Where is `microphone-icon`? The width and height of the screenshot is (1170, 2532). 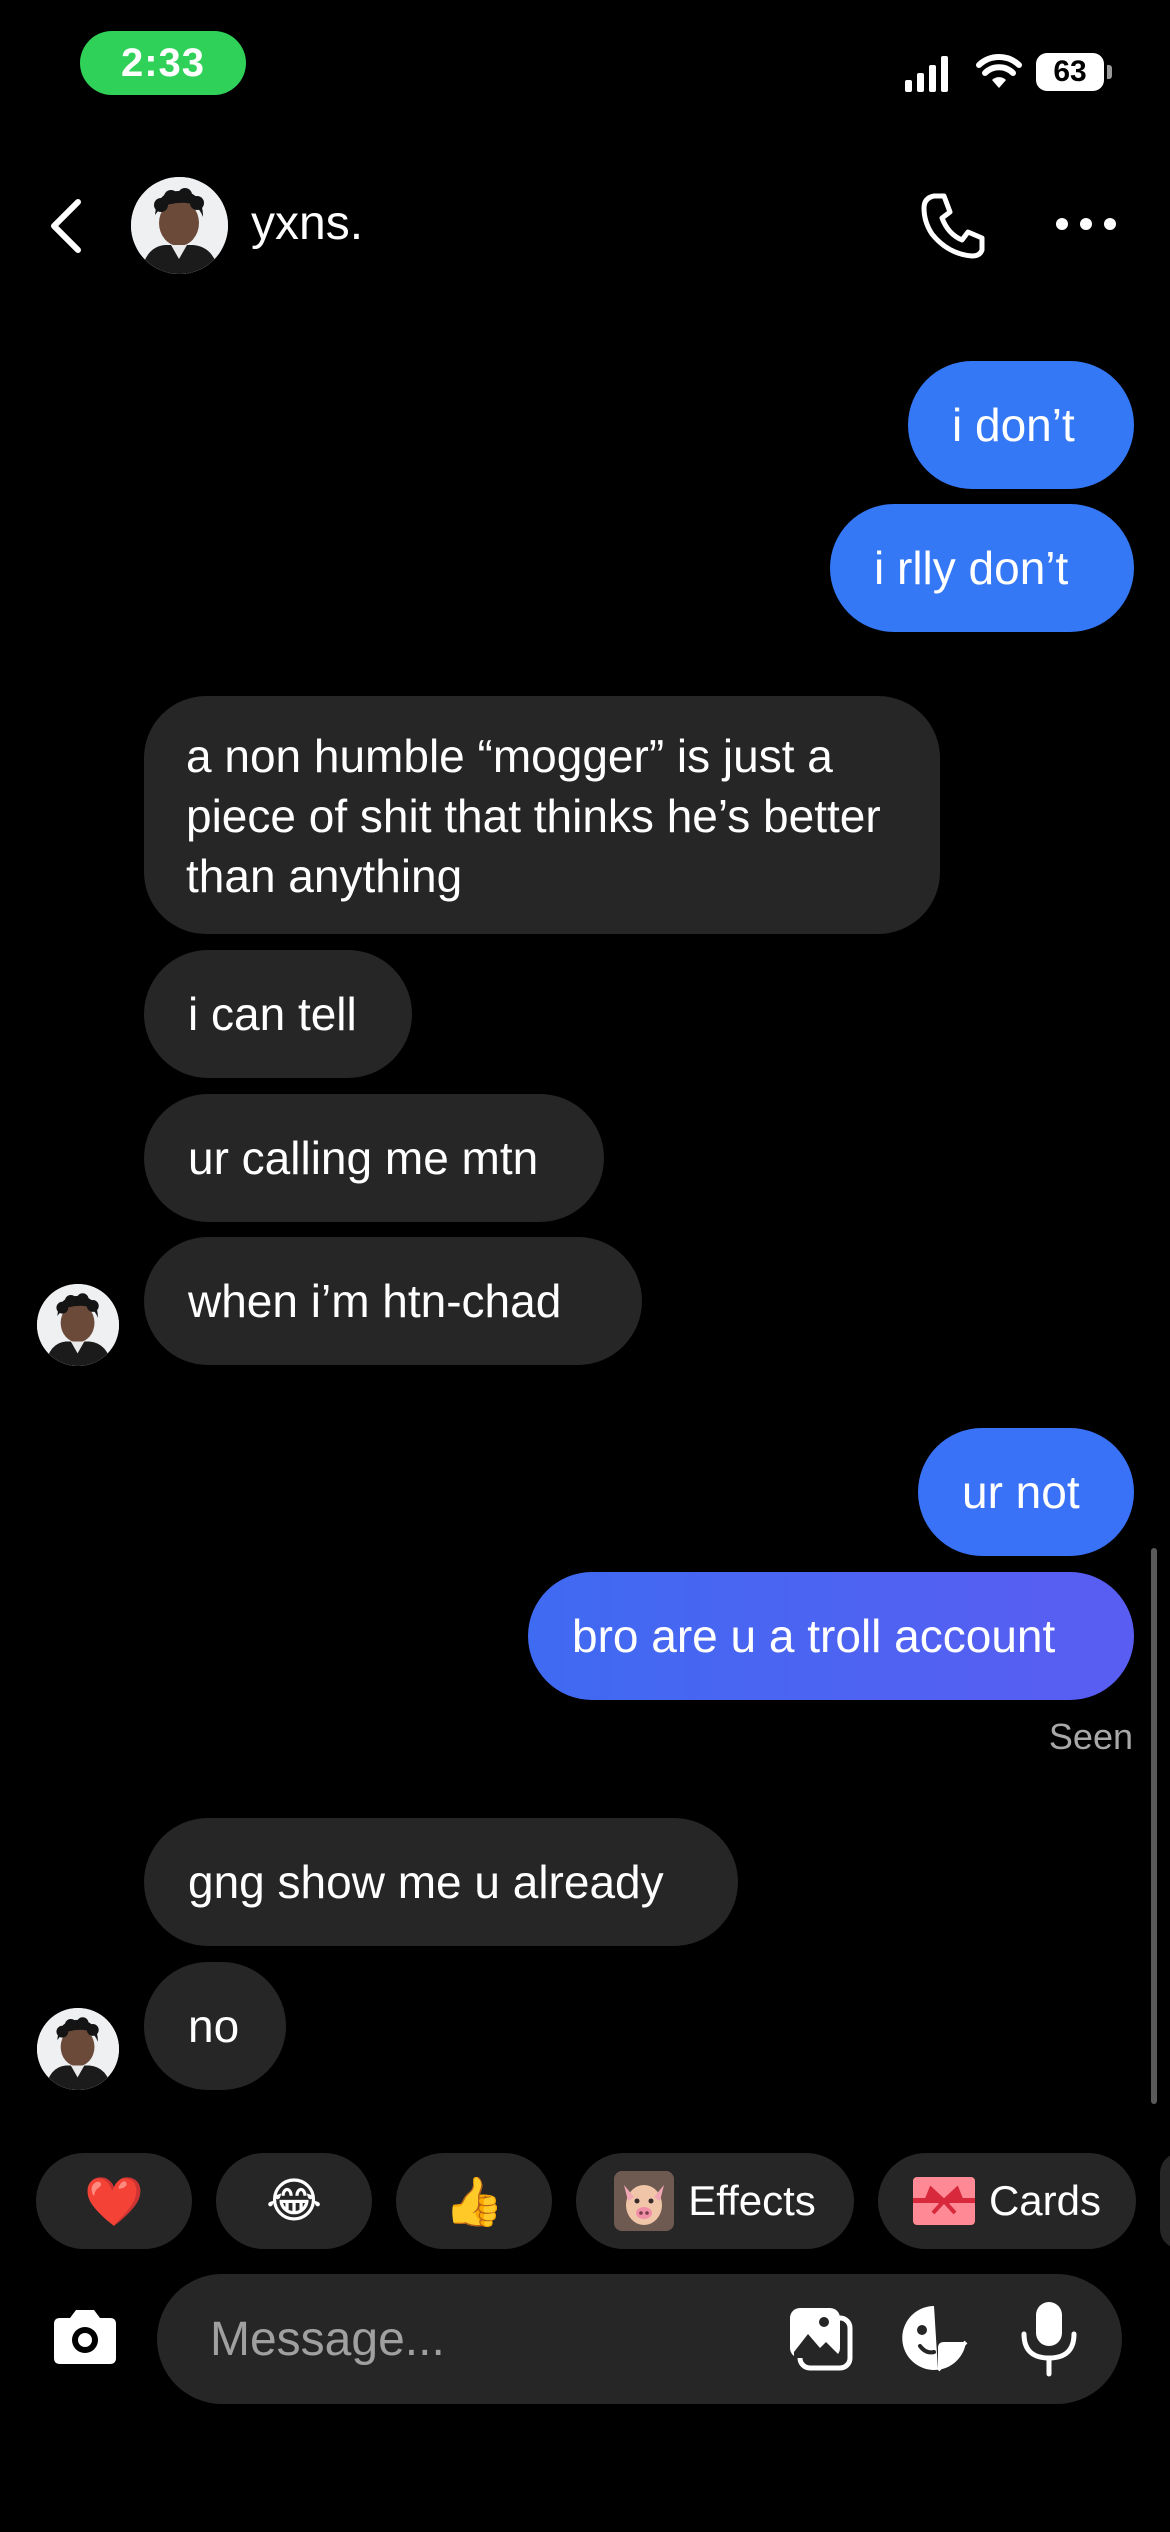
microphone-icon is located at coordinates (1049, 2338).